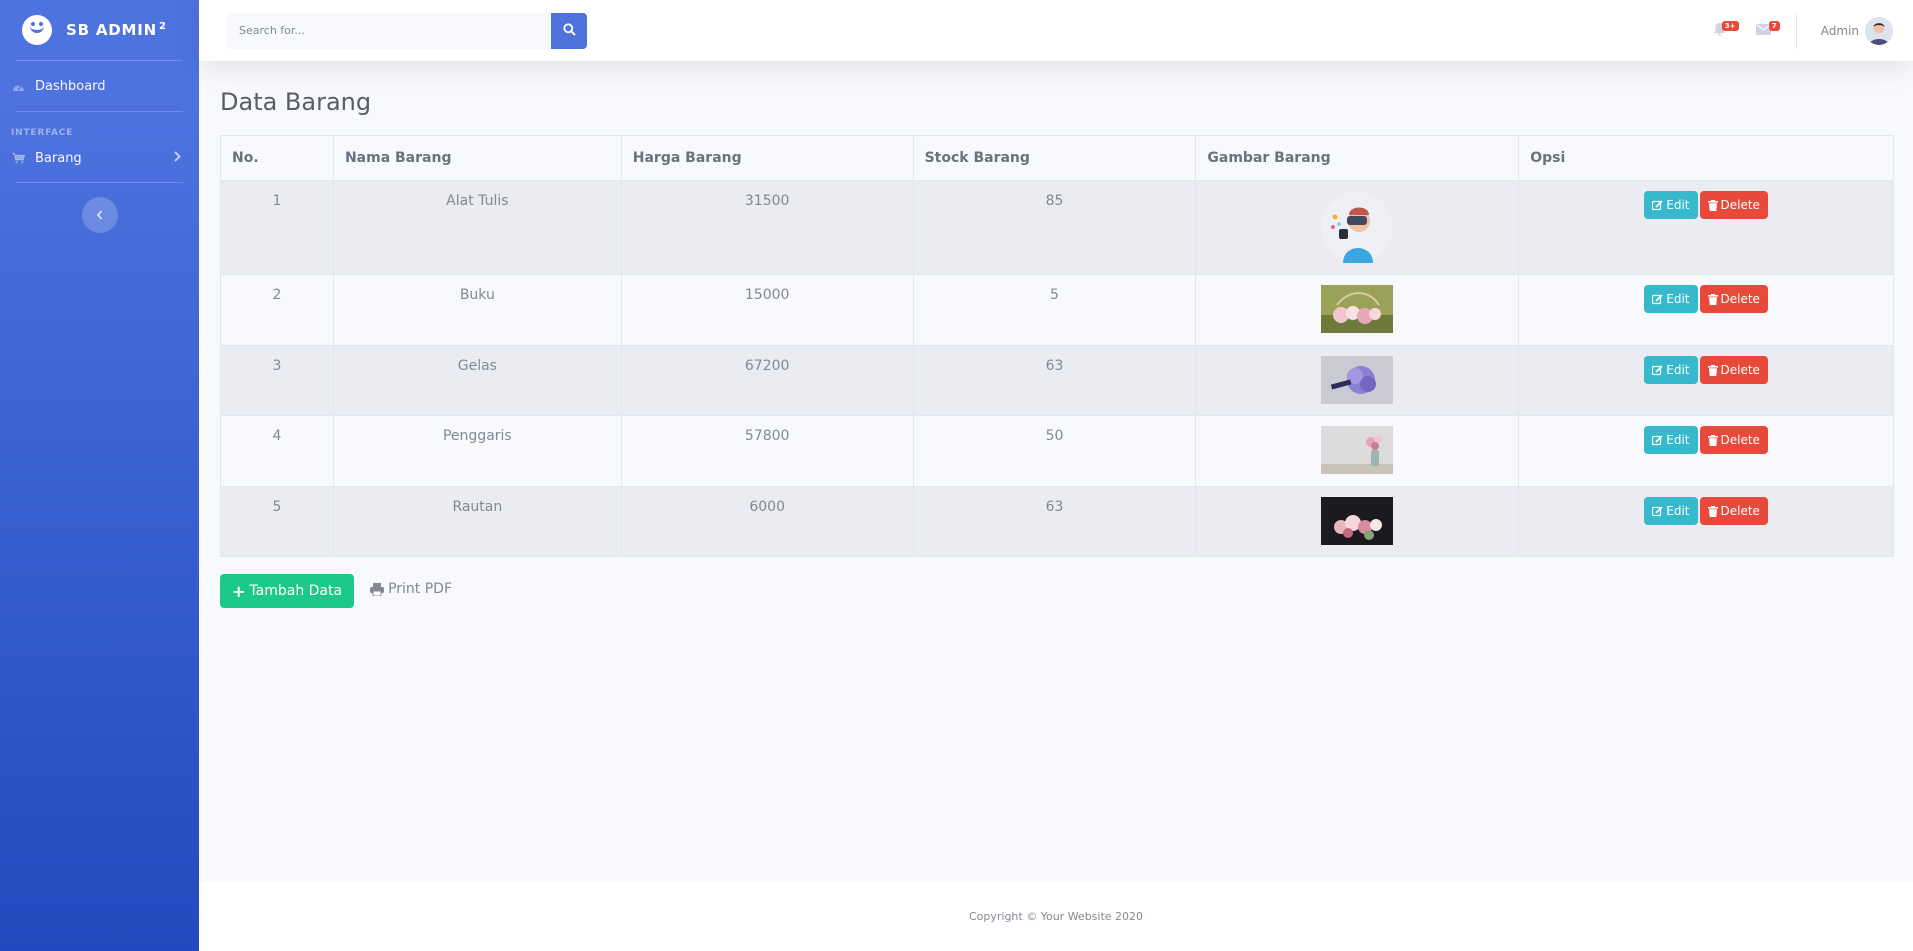 This screenshot has height=951, width=1913. I want to click on avatar, so click(1879, 30).